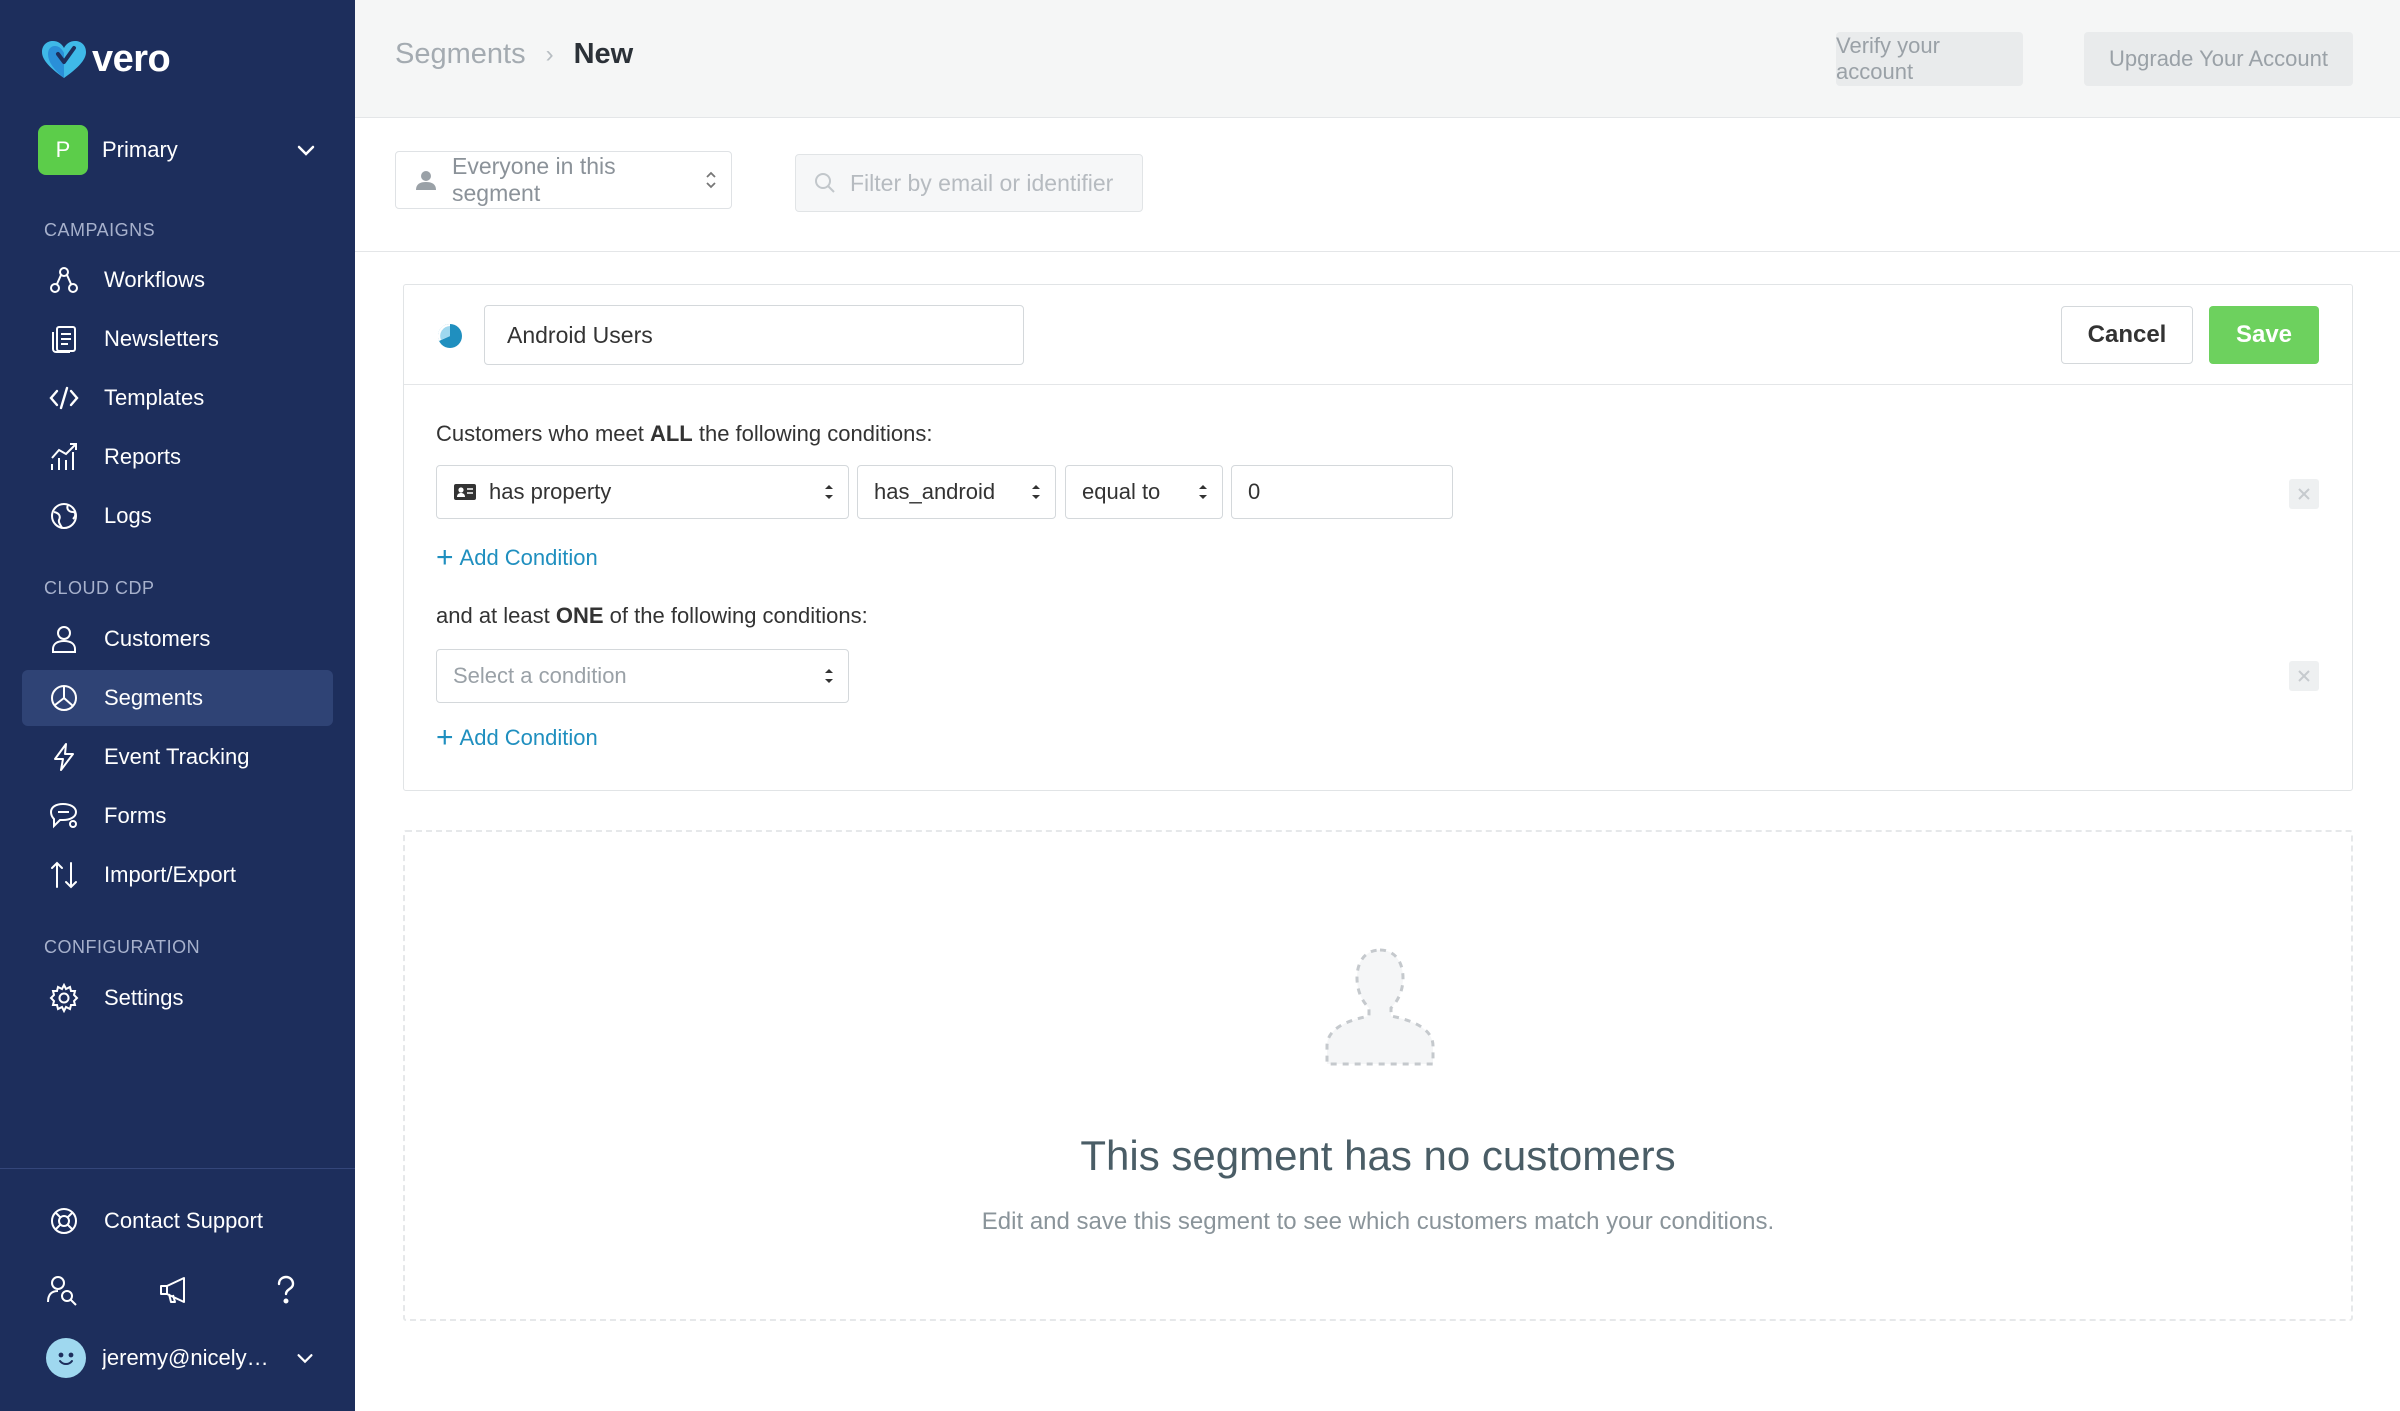  I want to click on add-one-condition-link: + Add Condition, so click(517, 738).